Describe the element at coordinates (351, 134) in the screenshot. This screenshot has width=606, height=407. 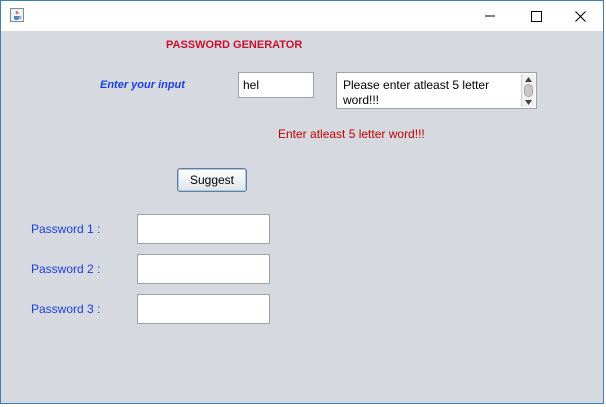
I see `error-message: Enter atleast 5 letter word!!!` at that location.